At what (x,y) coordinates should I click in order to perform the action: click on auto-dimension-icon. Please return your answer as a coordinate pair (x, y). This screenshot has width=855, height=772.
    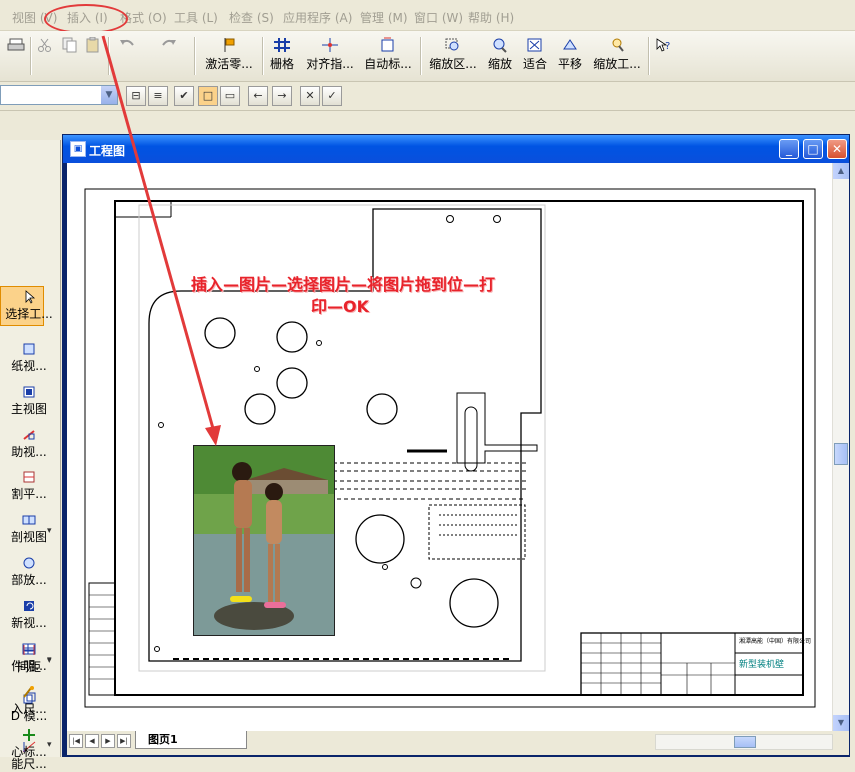
    Looking at the image, I should click on (387, 44).